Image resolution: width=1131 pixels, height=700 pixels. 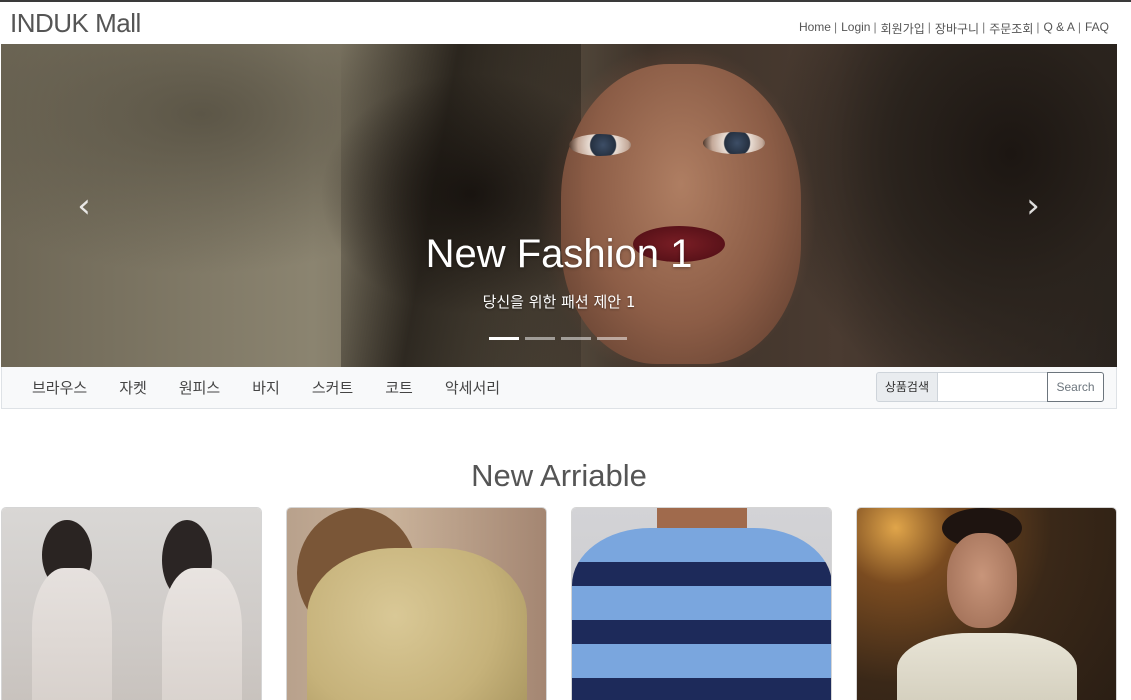 I want to click on chevron-right-icon: ›, so click(x=1033, y=206).